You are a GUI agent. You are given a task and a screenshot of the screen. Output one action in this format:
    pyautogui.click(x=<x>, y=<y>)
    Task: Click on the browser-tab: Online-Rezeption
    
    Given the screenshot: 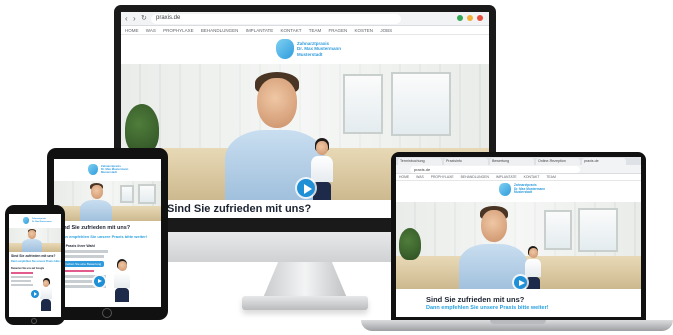 What is the action you would take?
    pyautogui.click(x=558, y=161)
    